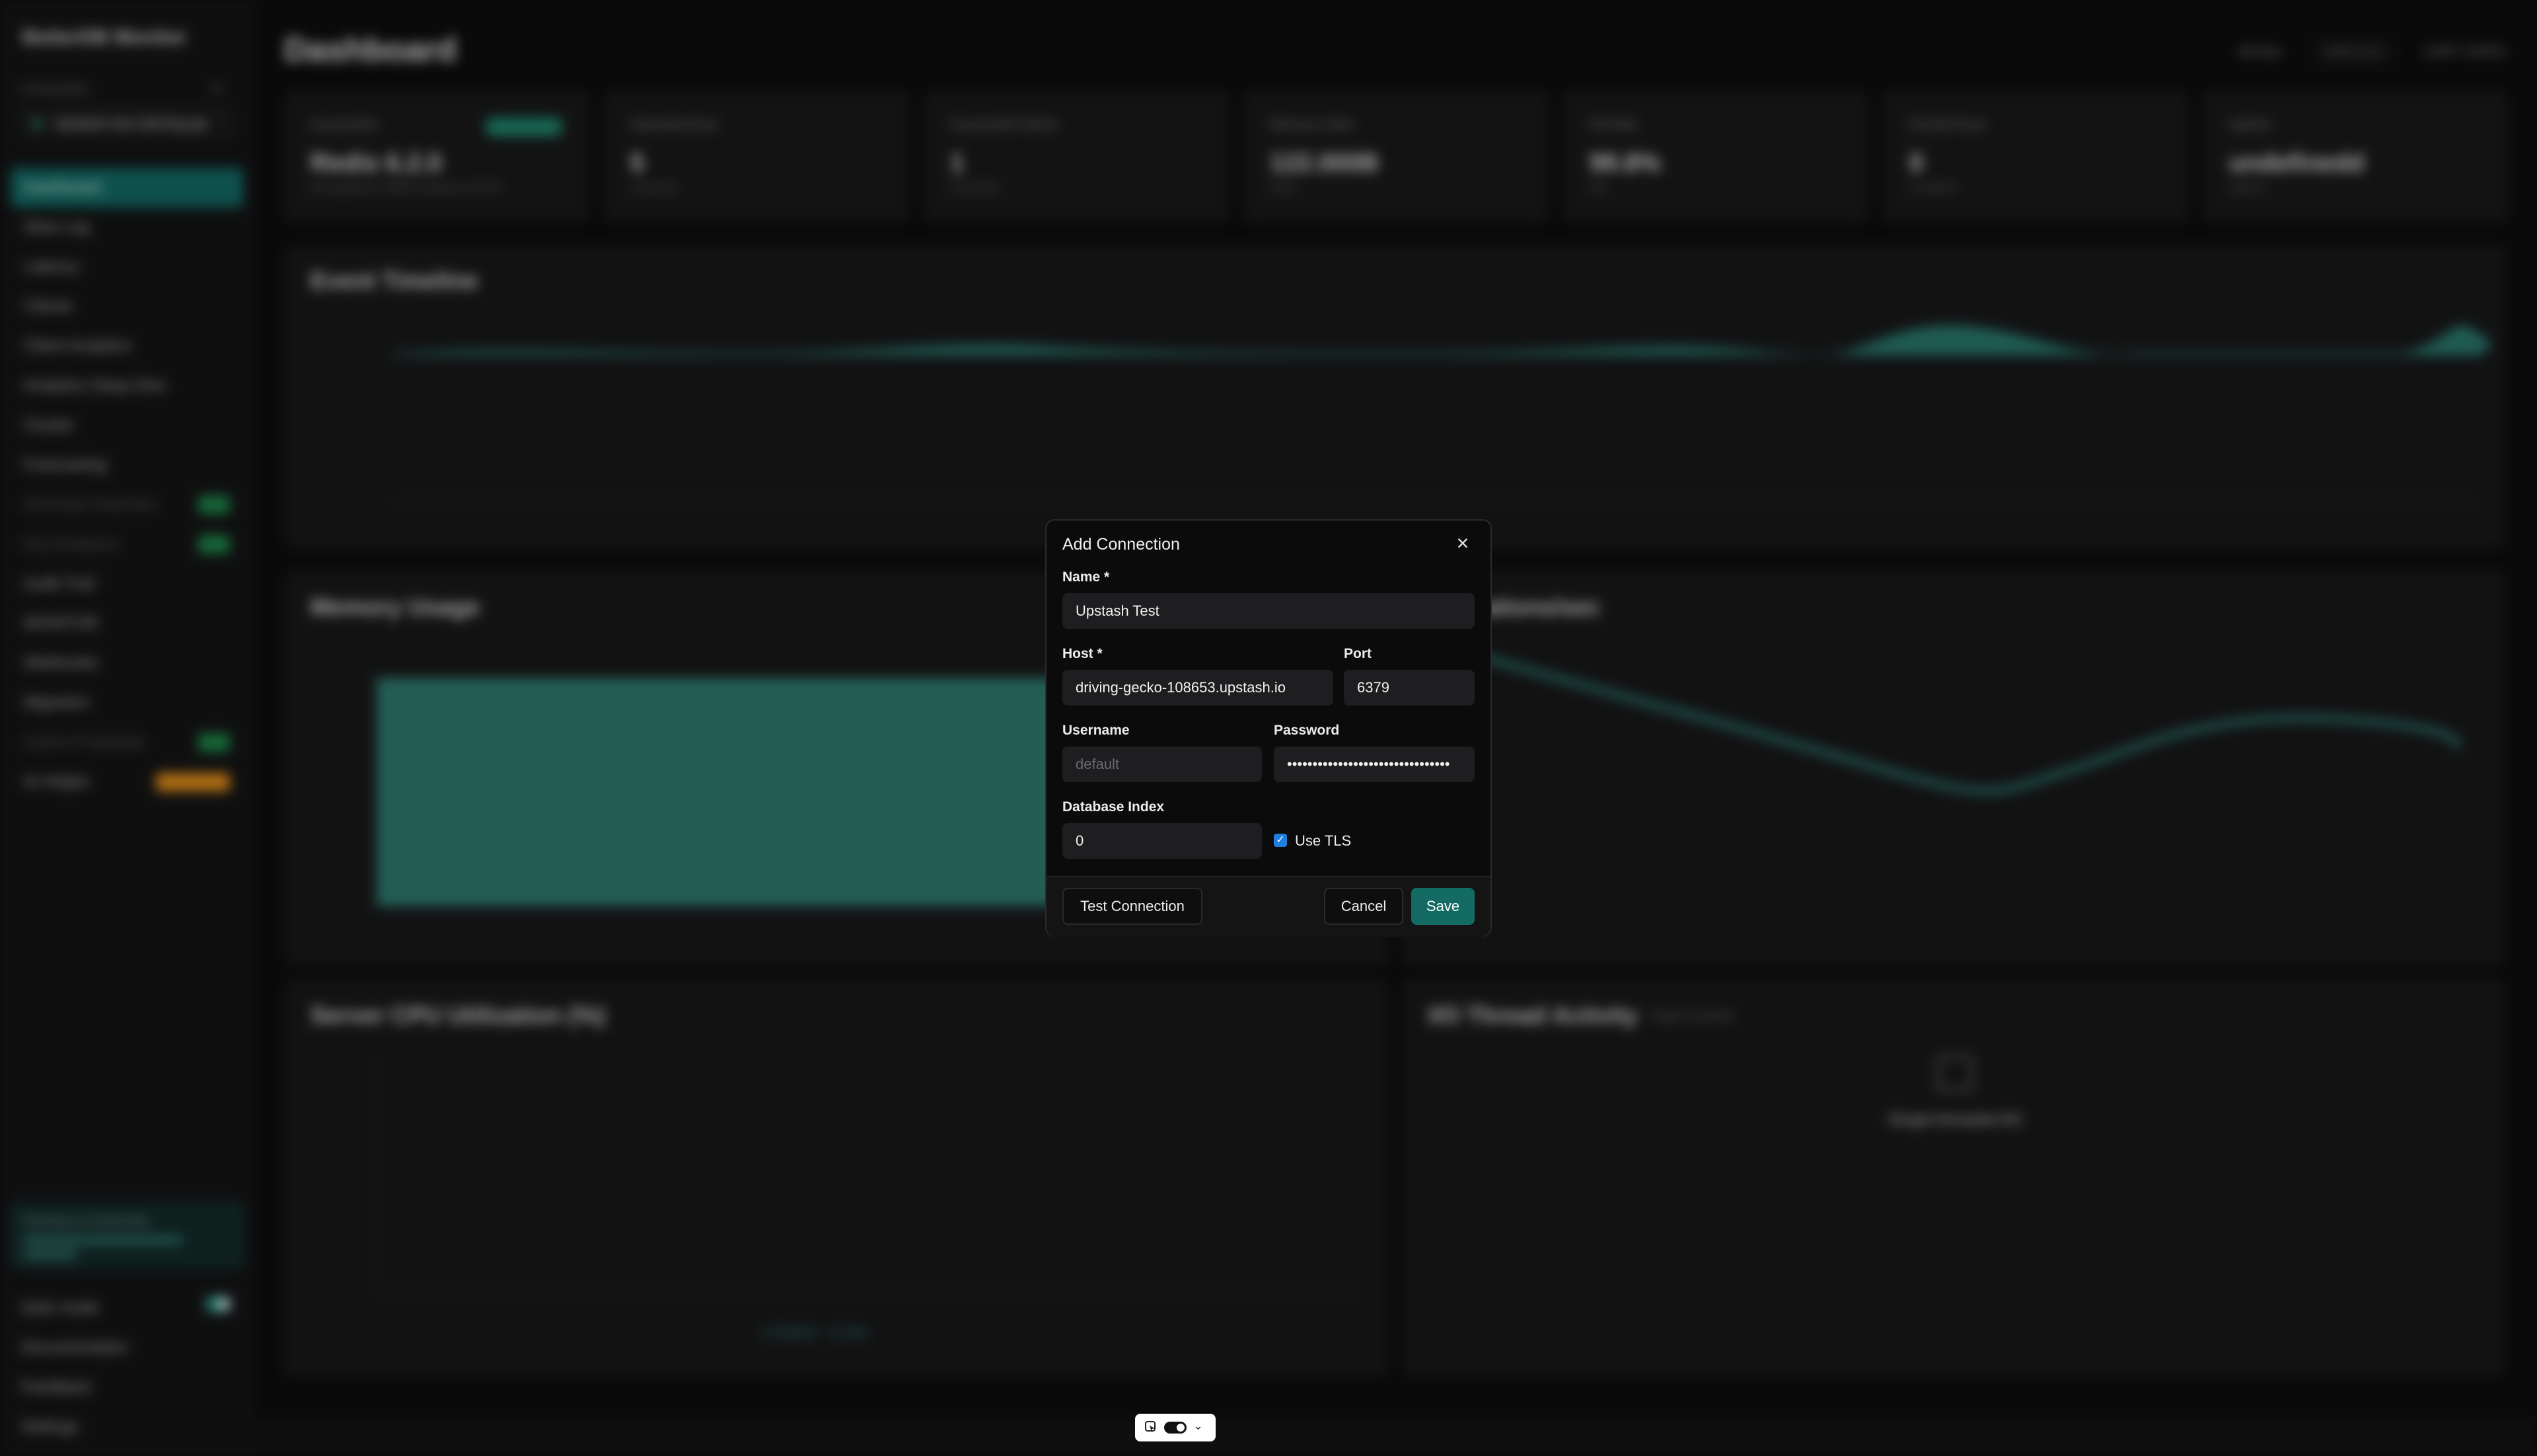 The width and height of the screenshot is (2537, 1456). I want to click on use-tls-label: Use TLS, so click(1323, 840).